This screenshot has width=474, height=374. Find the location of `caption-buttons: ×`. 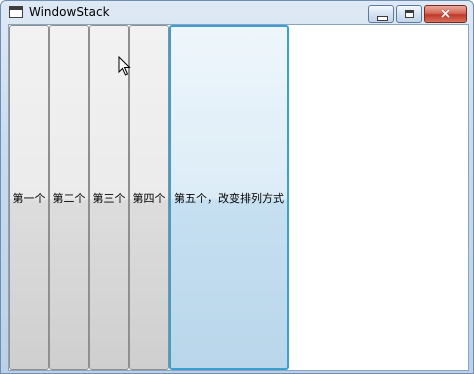

caption-buttons: × is located at coordinates (417, 14).